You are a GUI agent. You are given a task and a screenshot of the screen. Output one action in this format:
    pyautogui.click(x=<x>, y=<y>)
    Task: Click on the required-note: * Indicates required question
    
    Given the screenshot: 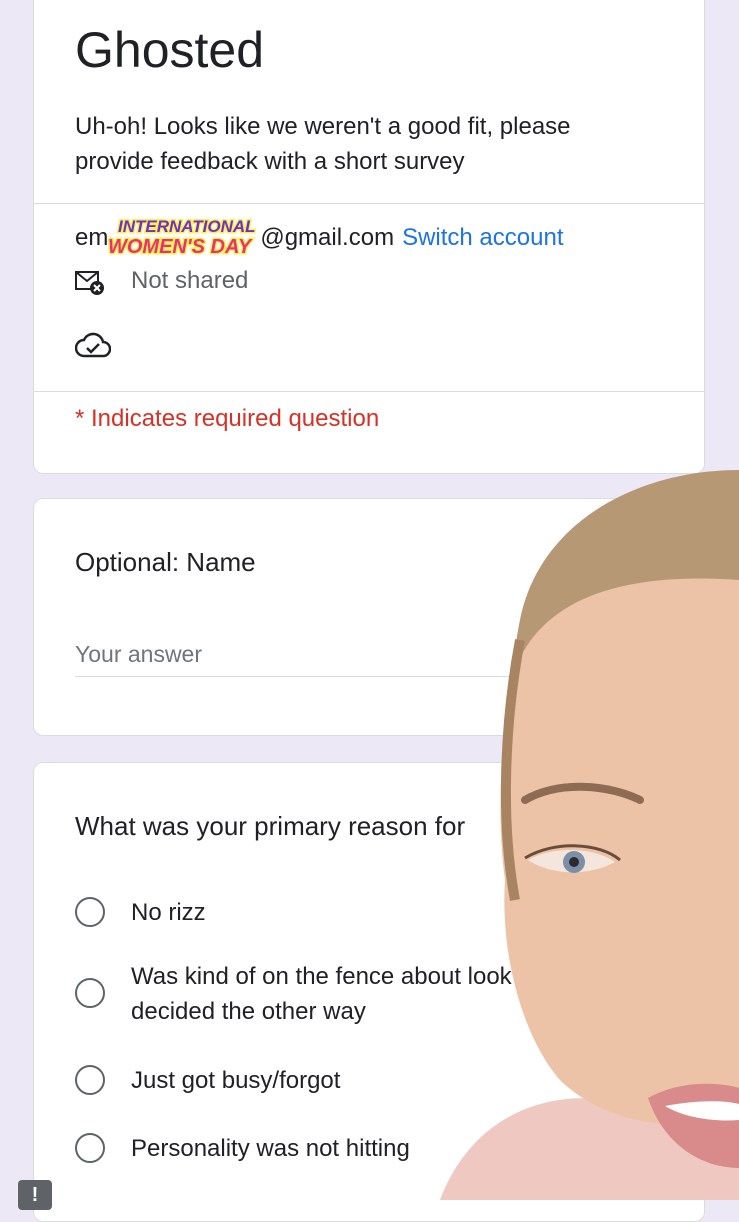 What is the action you would take?
    pyautogui.click(x=227, y=418)
    